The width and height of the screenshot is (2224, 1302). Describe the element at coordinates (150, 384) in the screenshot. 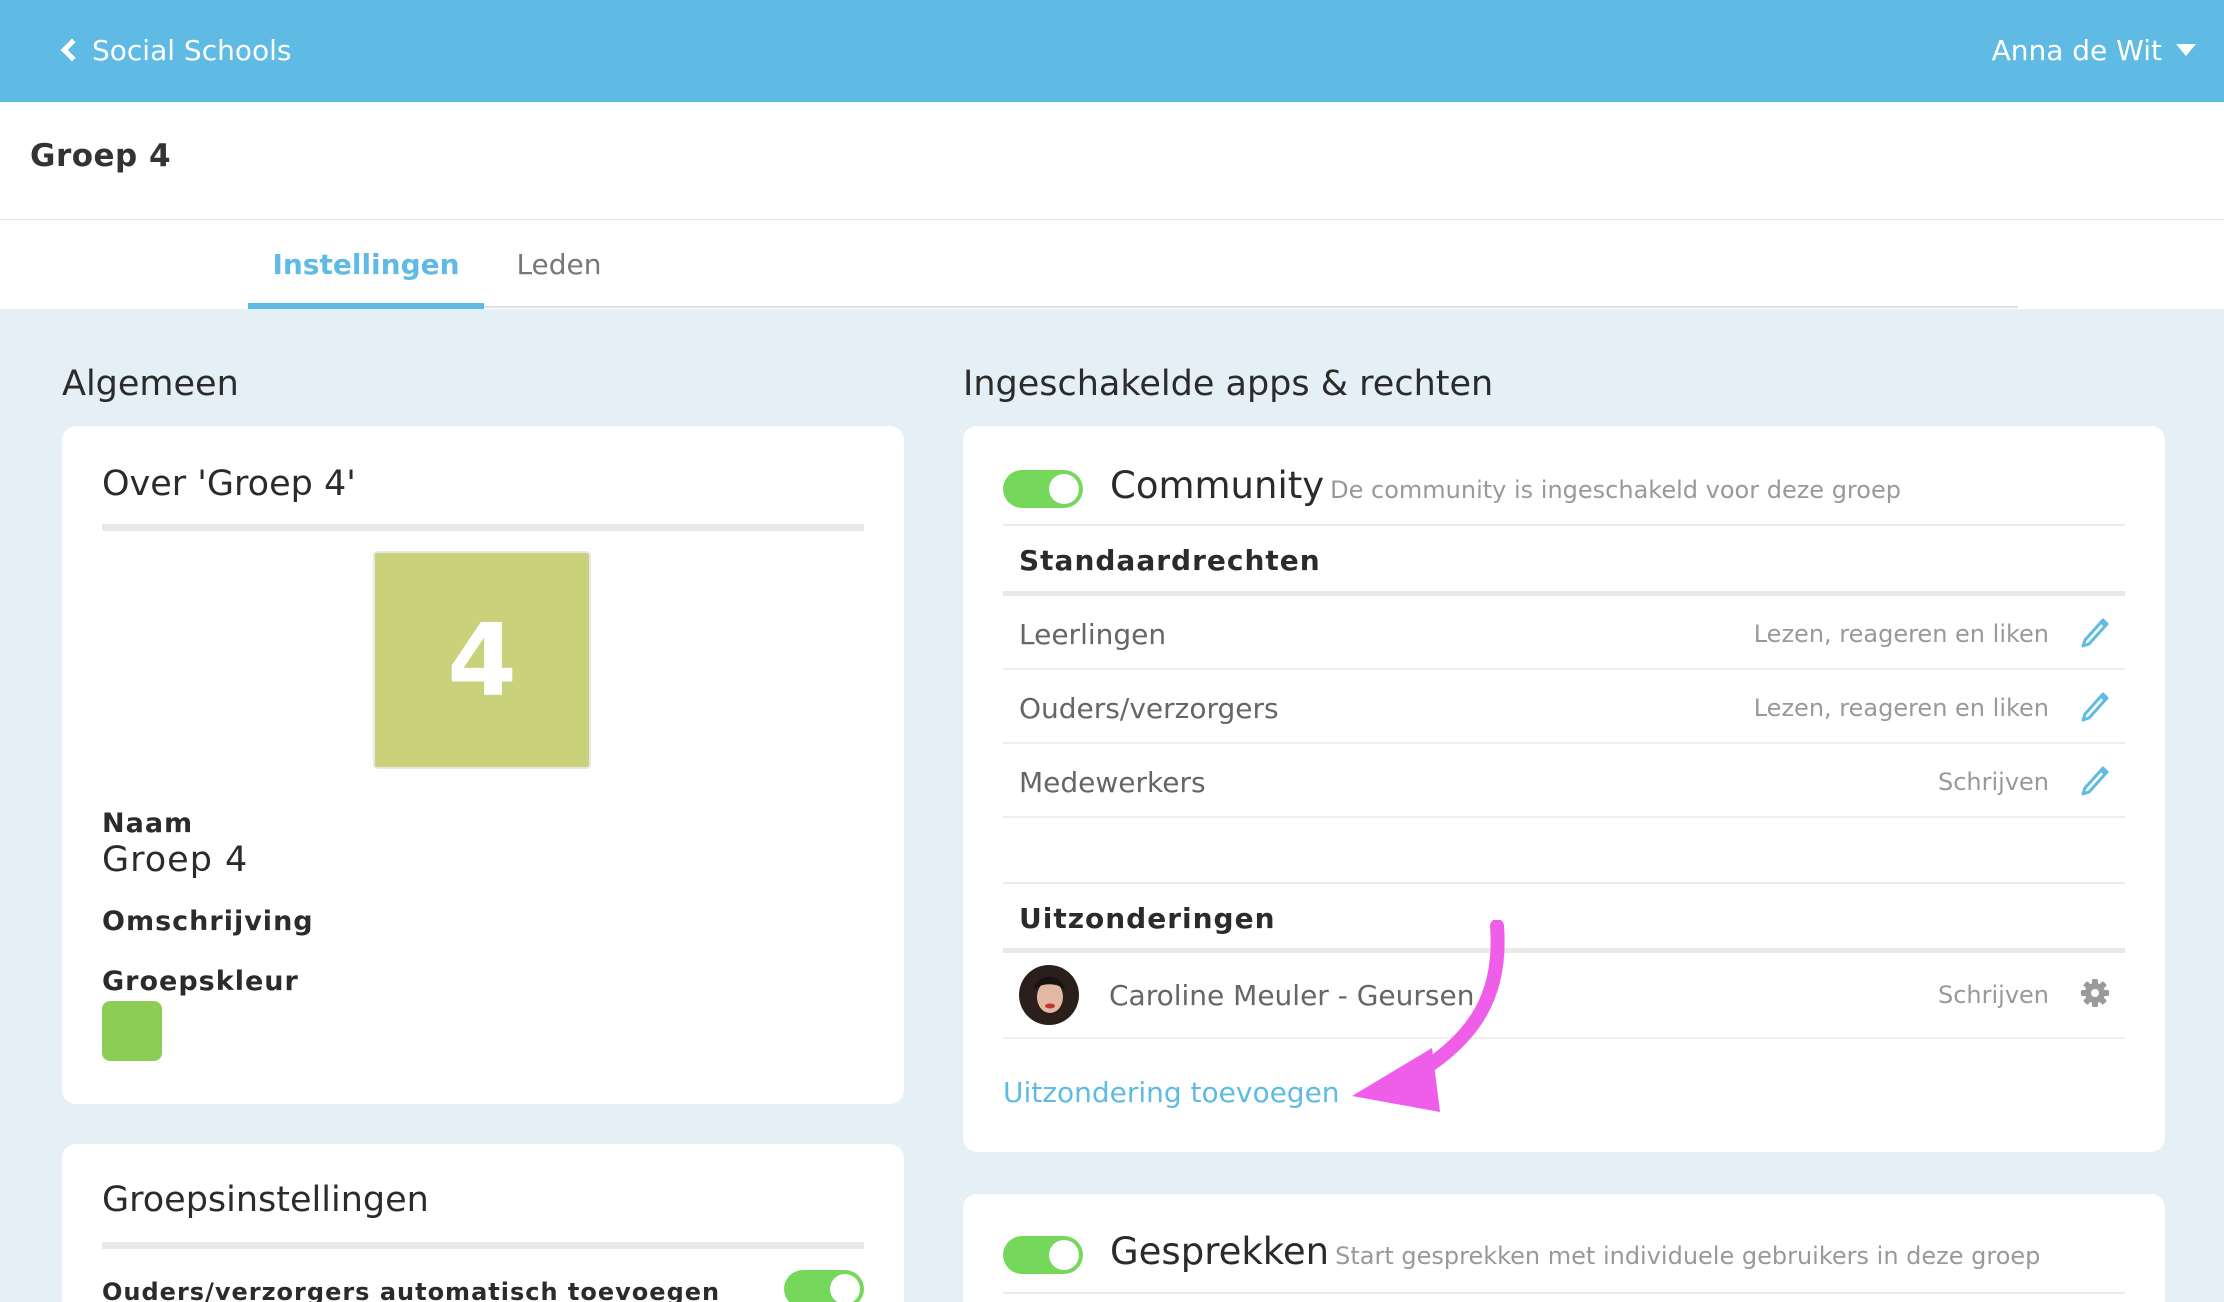

I see `section-heading-general: Algemeen` at that location.